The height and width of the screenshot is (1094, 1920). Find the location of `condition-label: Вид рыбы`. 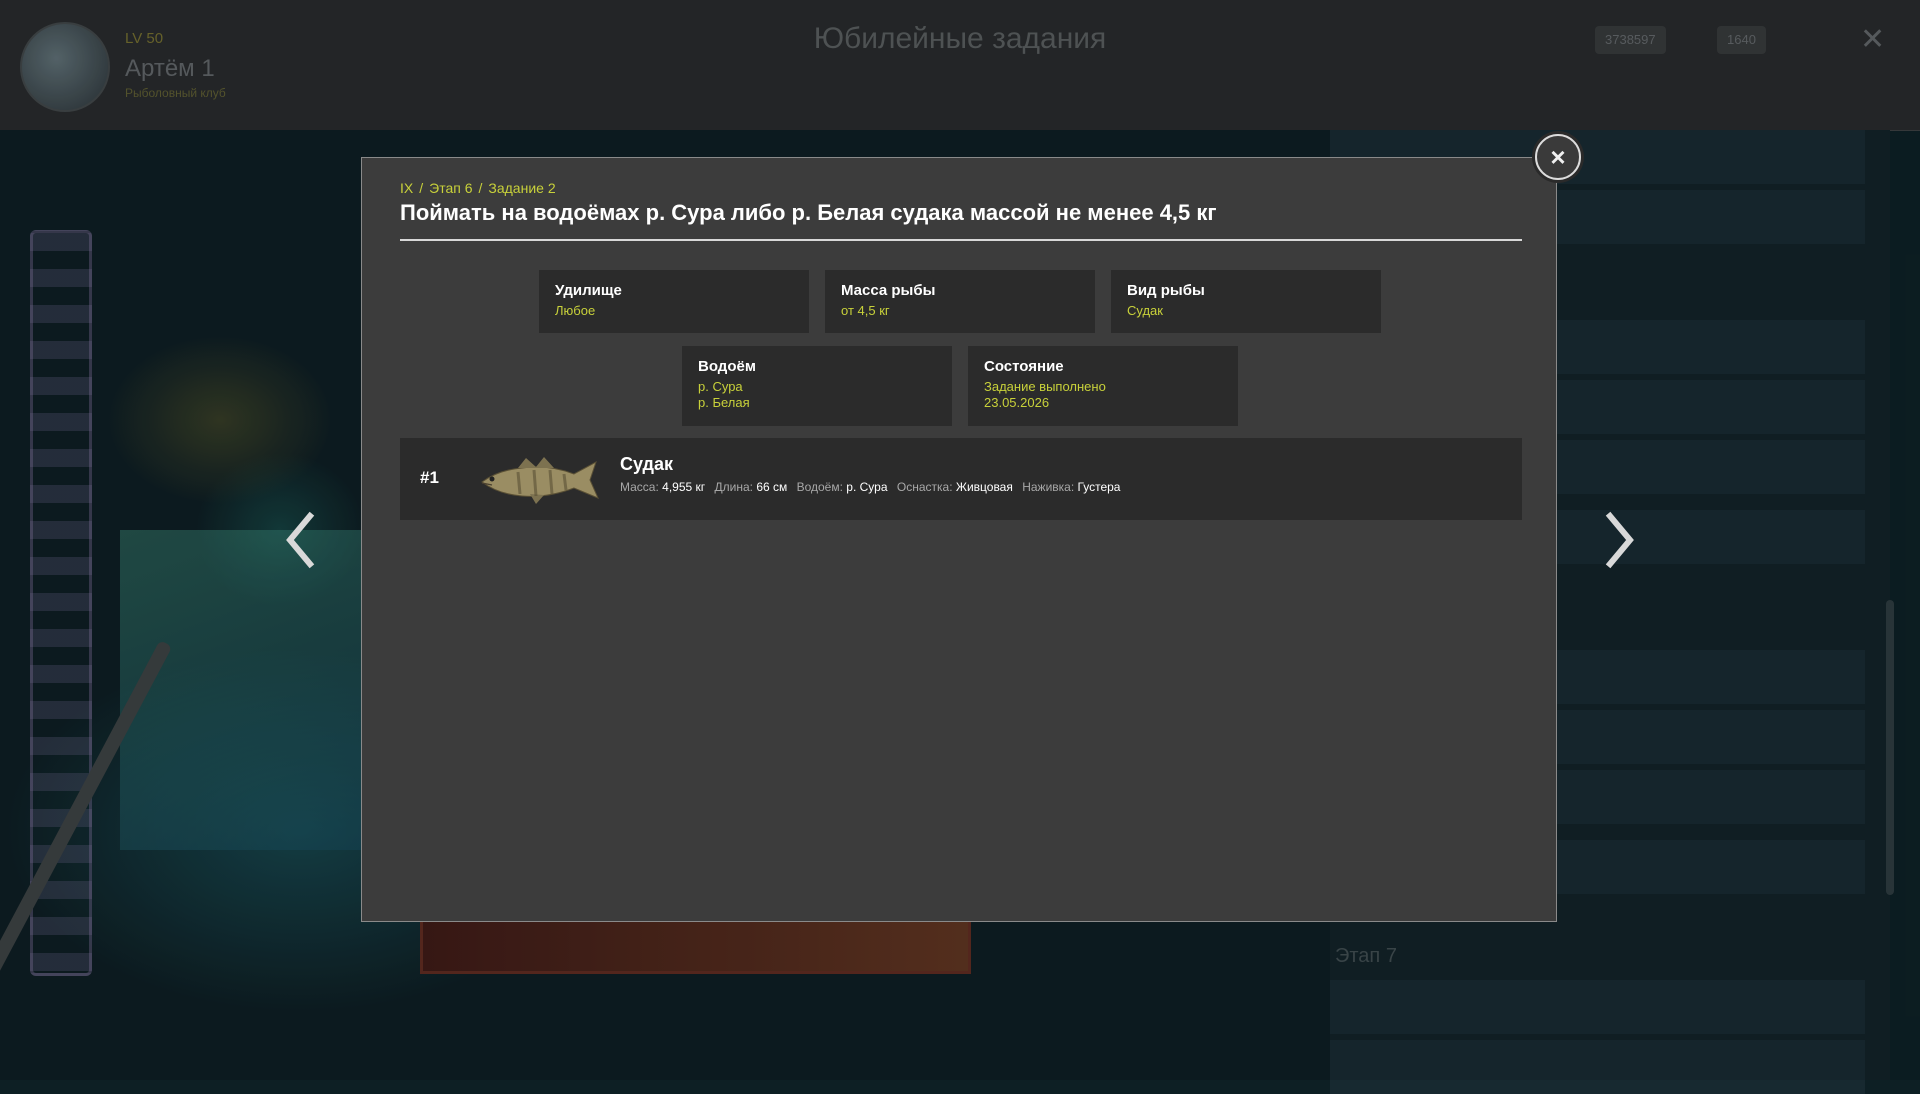

condition-label: Вид рыбы is located at coordinates (1166, 290).